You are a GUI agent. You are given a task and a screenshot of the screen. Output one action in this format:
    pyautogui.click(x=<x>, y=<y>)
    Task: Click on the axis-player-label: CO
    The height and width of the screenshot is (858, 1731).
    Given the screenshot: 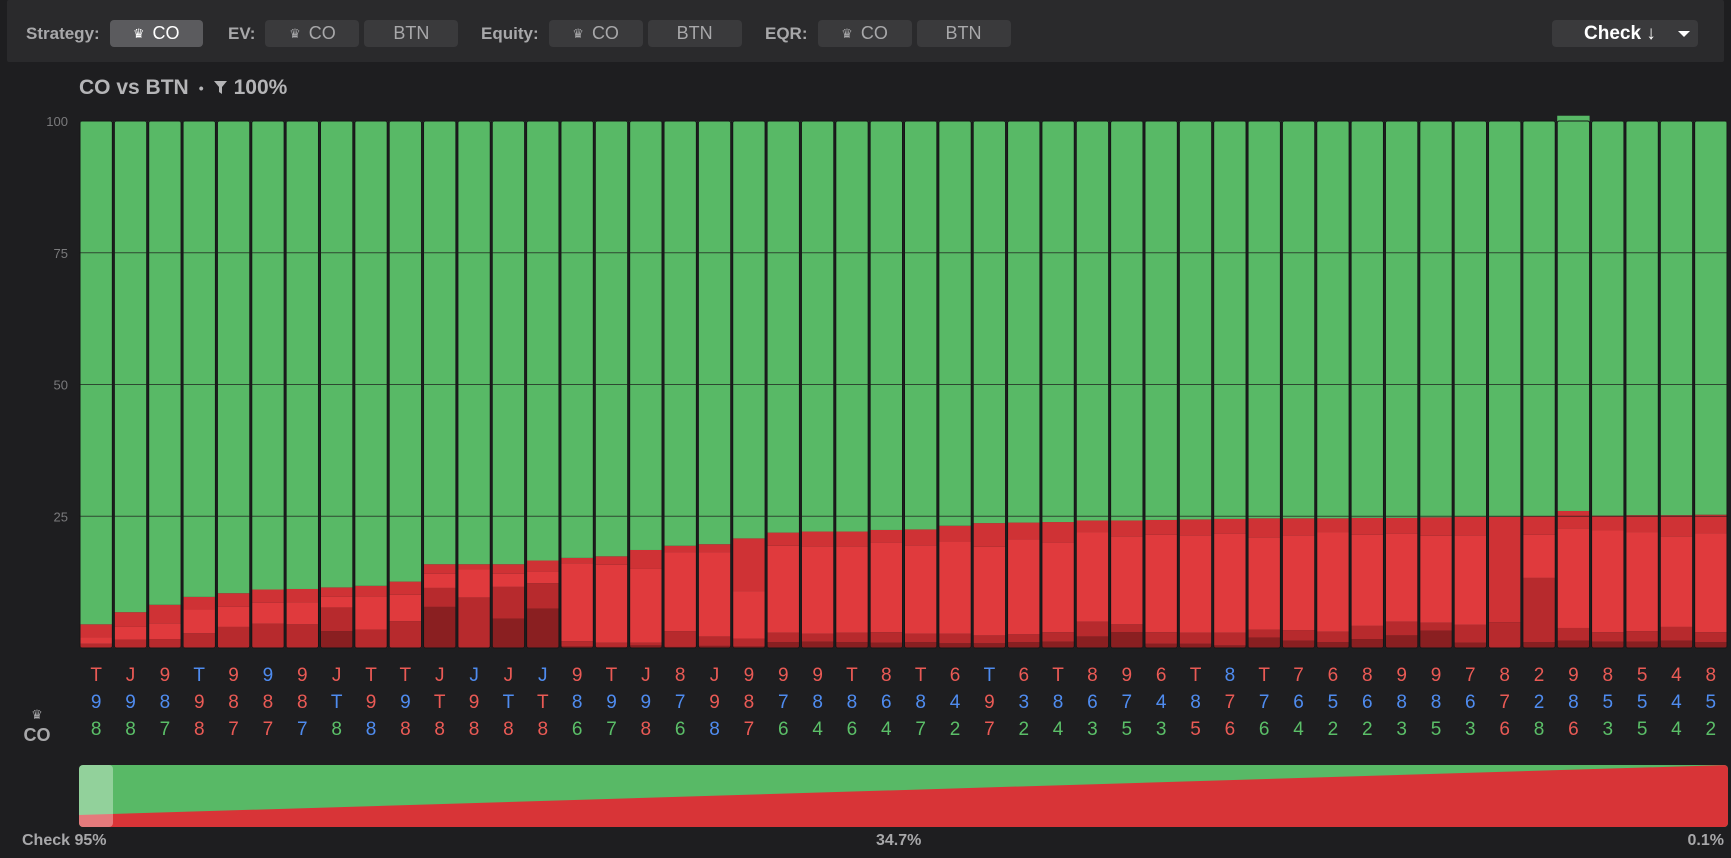 What is the action you would take?
    pyautogui.click(x=37, y=735)
    